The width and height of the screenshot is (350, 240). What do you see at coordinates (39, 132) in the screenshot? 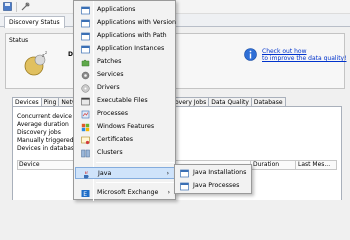
I see `stat-discovery-jobs-label: Discovery jobs` at bounding box center [39, 132].